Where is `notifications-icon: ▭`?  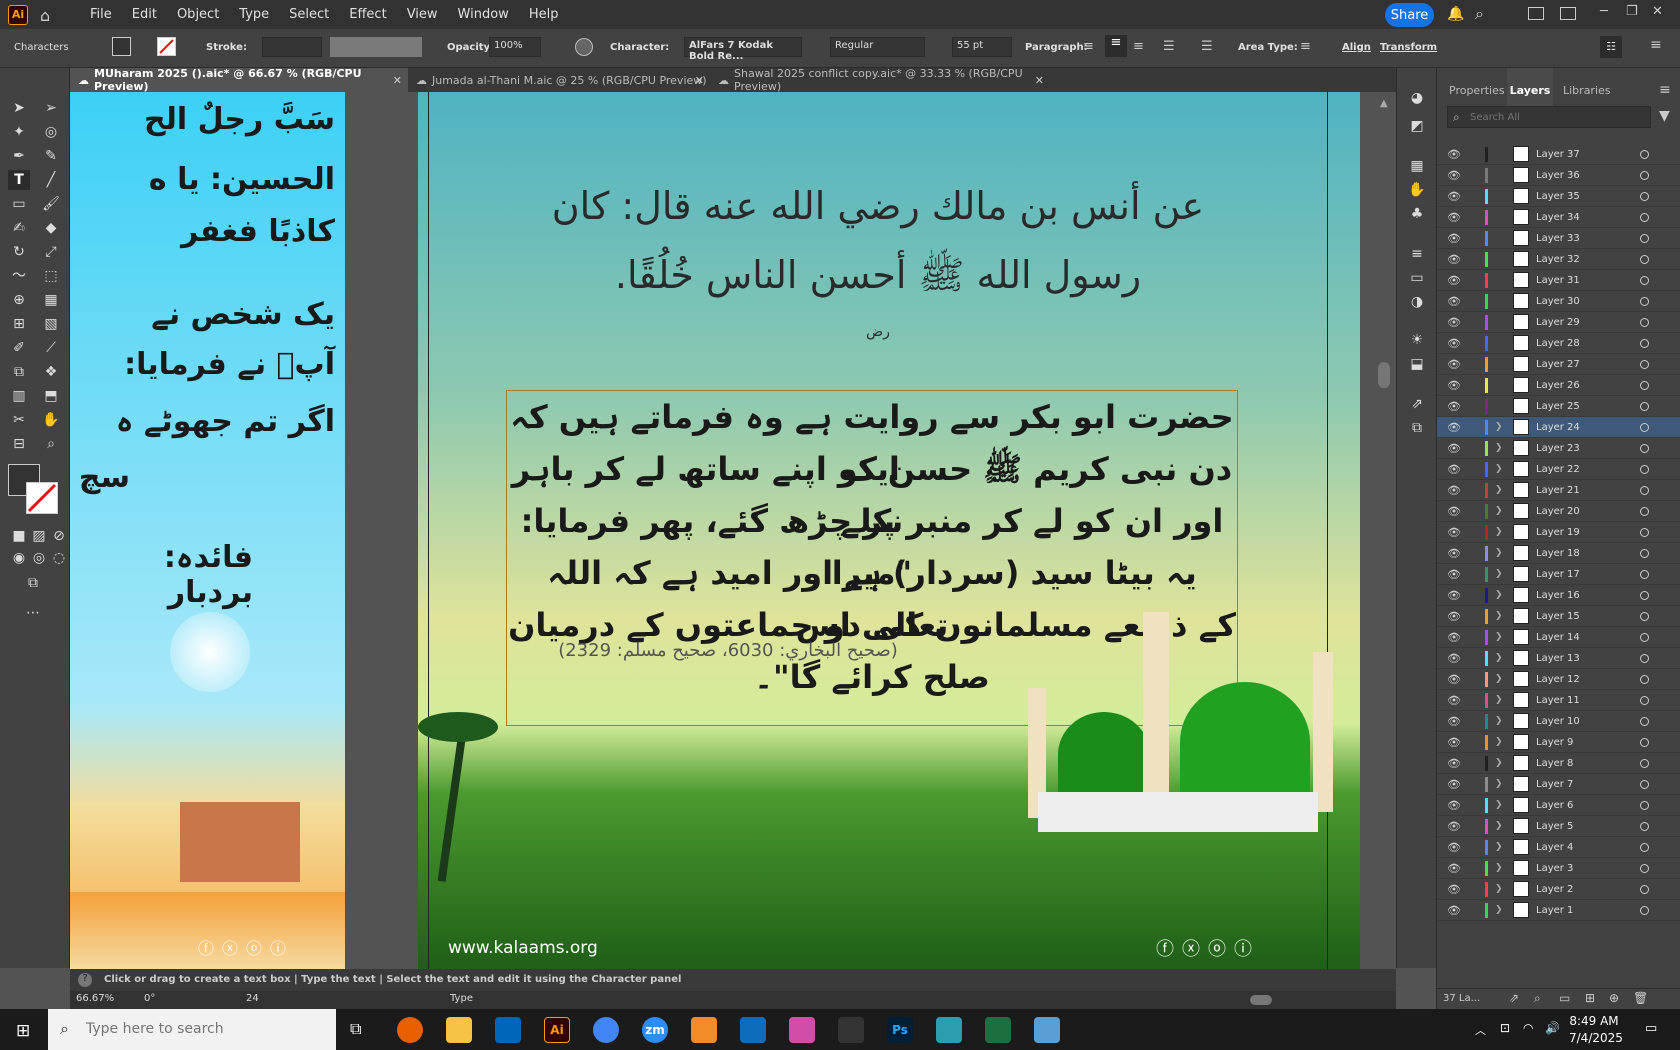 notifications-icon: ▭ is located at coordinates (1651, 1028).